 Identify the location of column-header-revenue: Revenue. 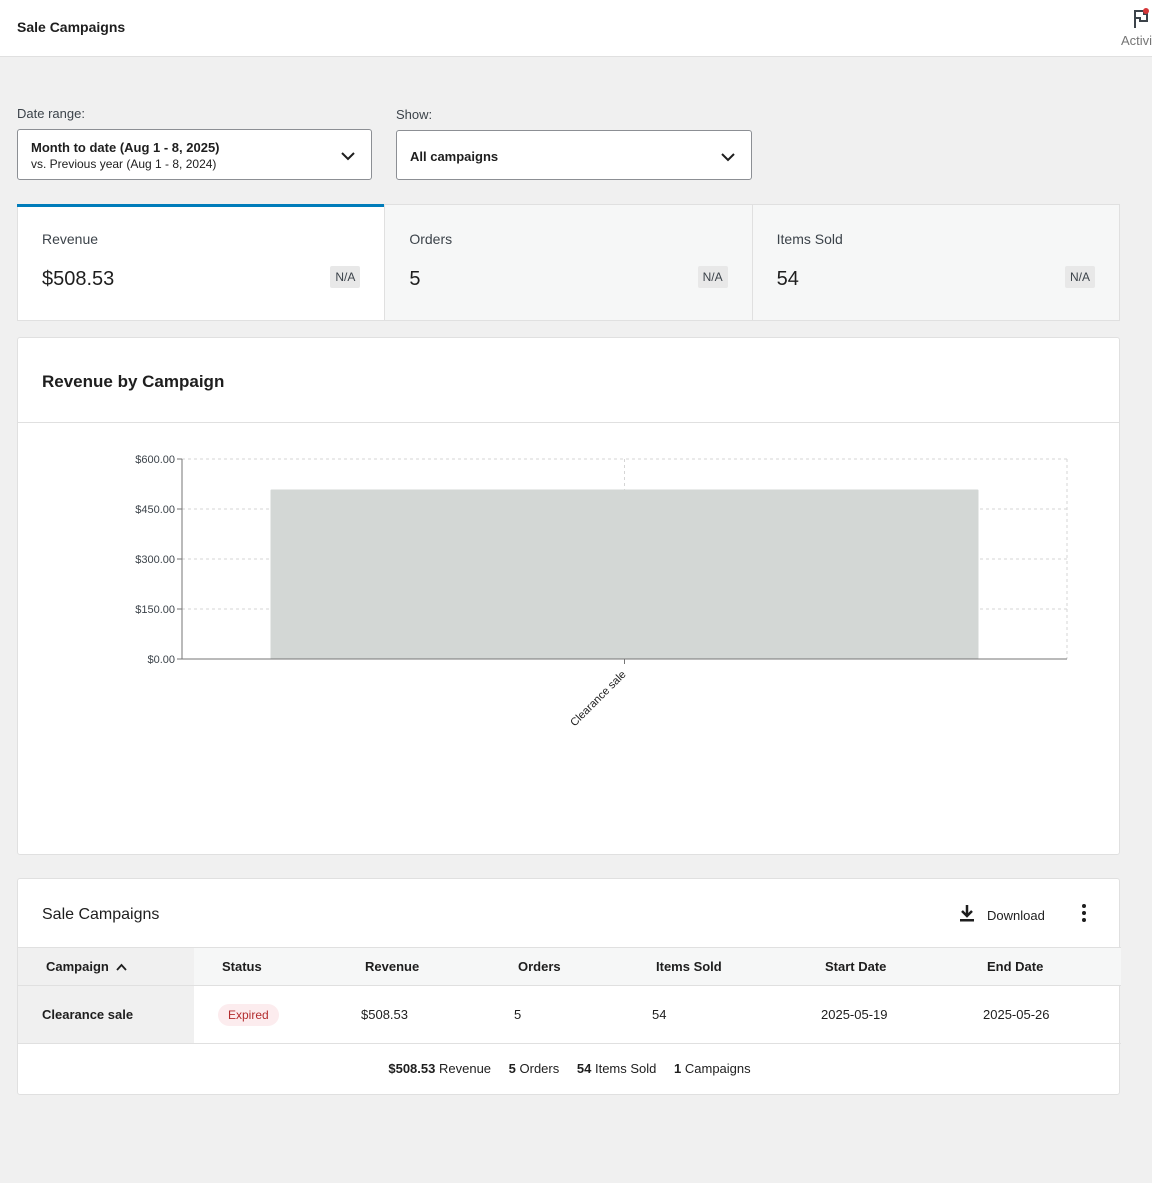
(413, 966).